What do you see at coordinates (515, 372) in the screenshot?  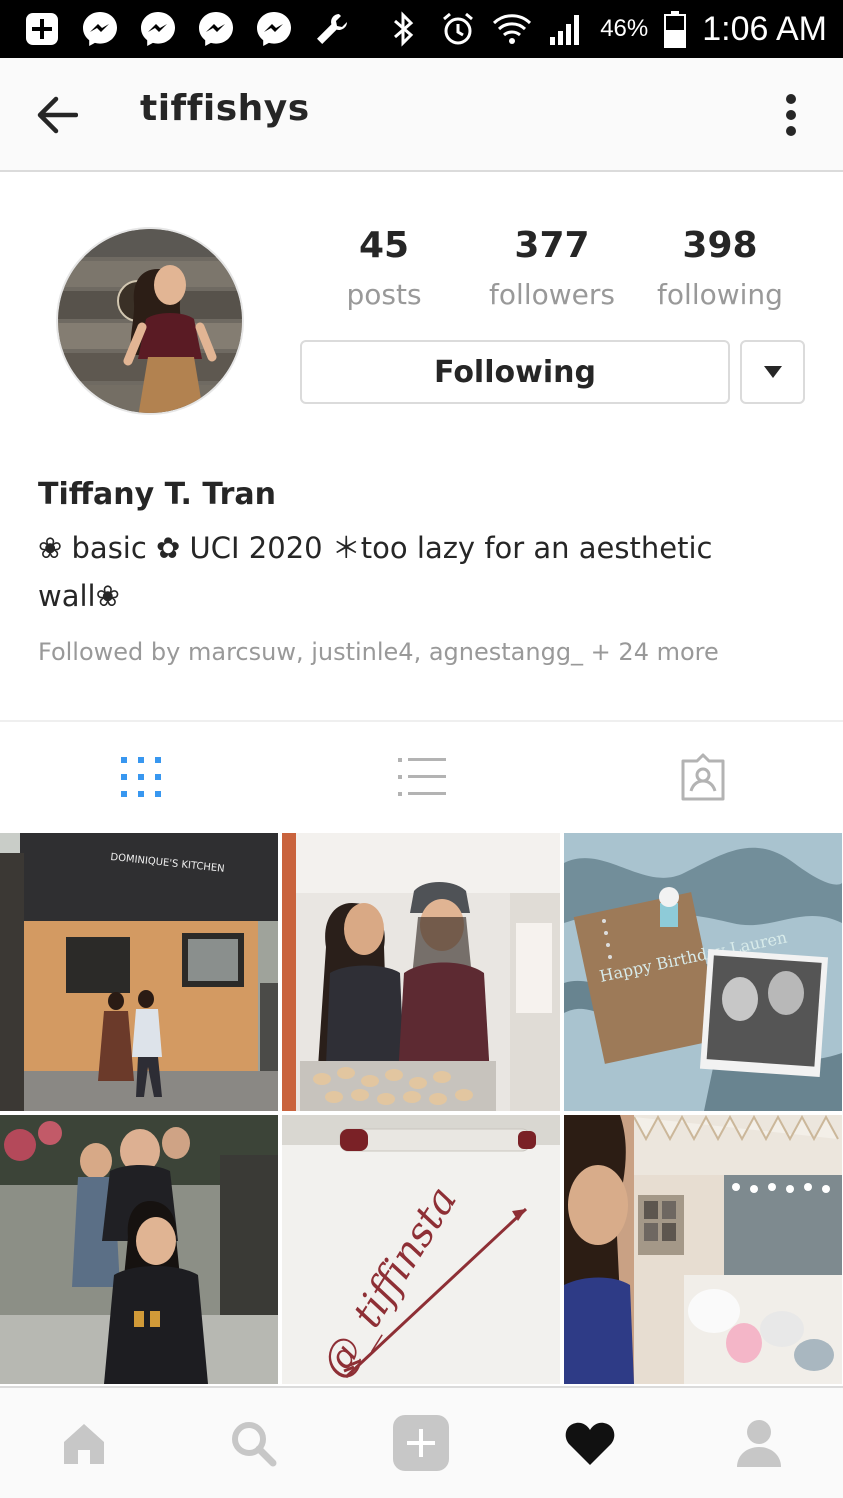 I see `following-button: Following` at bounding box center [515, 372].